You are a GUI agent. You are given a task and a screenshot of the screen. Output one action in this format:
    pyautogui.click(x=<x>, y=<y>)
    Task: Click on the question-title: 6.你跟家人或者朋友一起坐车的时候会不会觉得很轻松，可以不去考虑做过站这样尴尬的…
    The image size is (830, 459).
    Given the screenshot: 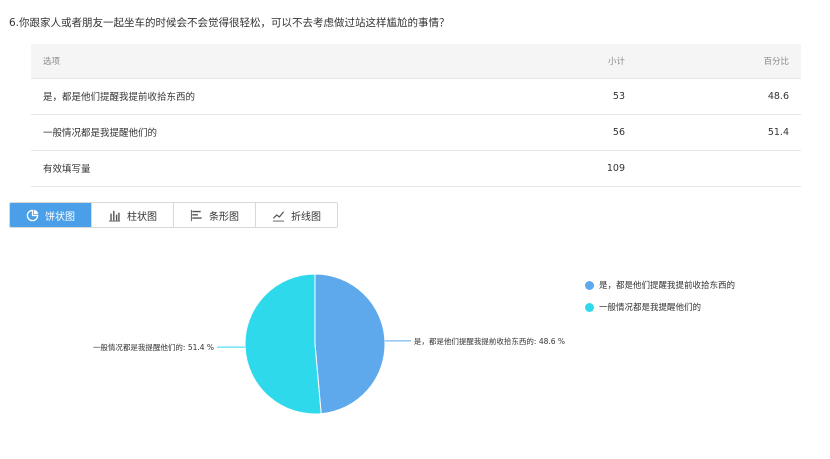 What is the action you would take?
    pyautogui.click(x=229, y=23)
    